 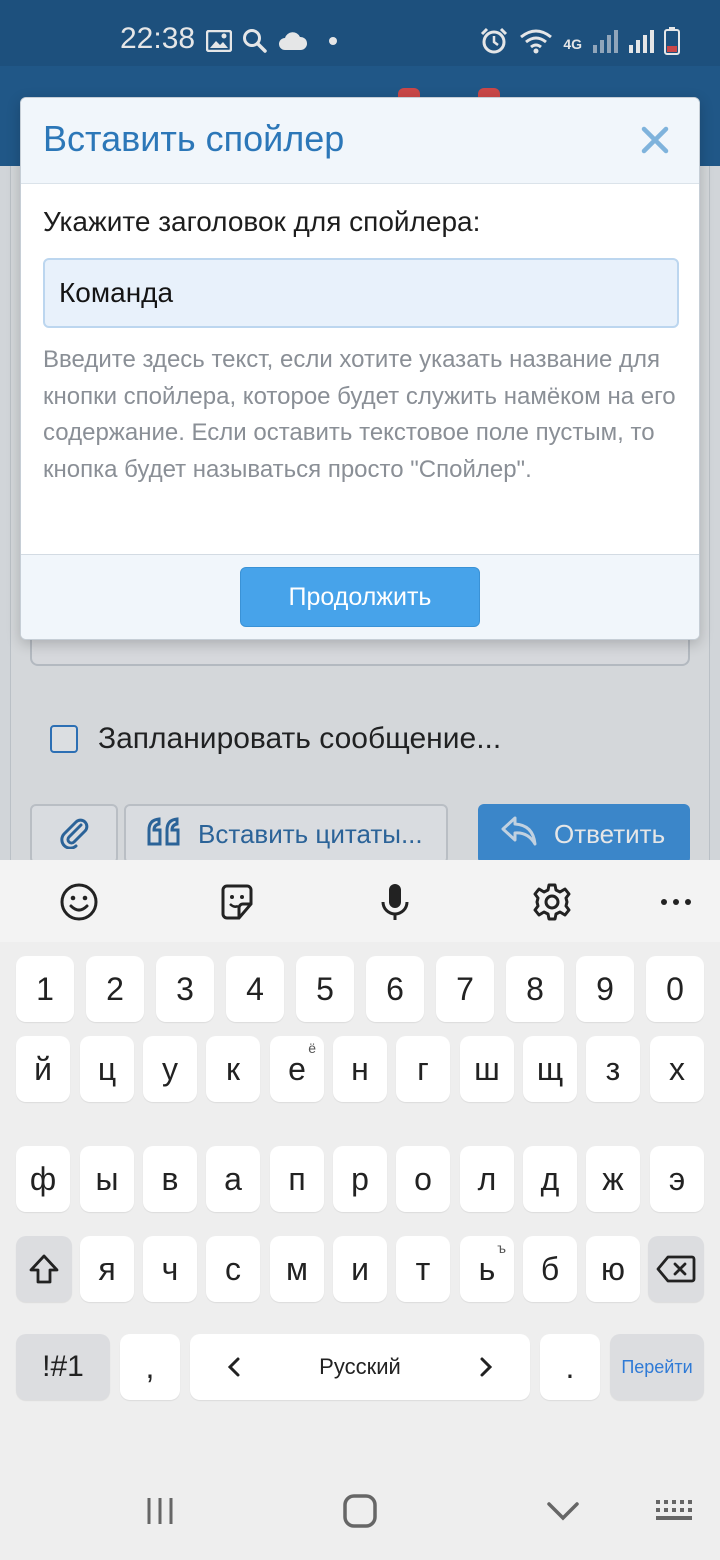 I want to click on key-4: 4, so click(x=255, y=989).